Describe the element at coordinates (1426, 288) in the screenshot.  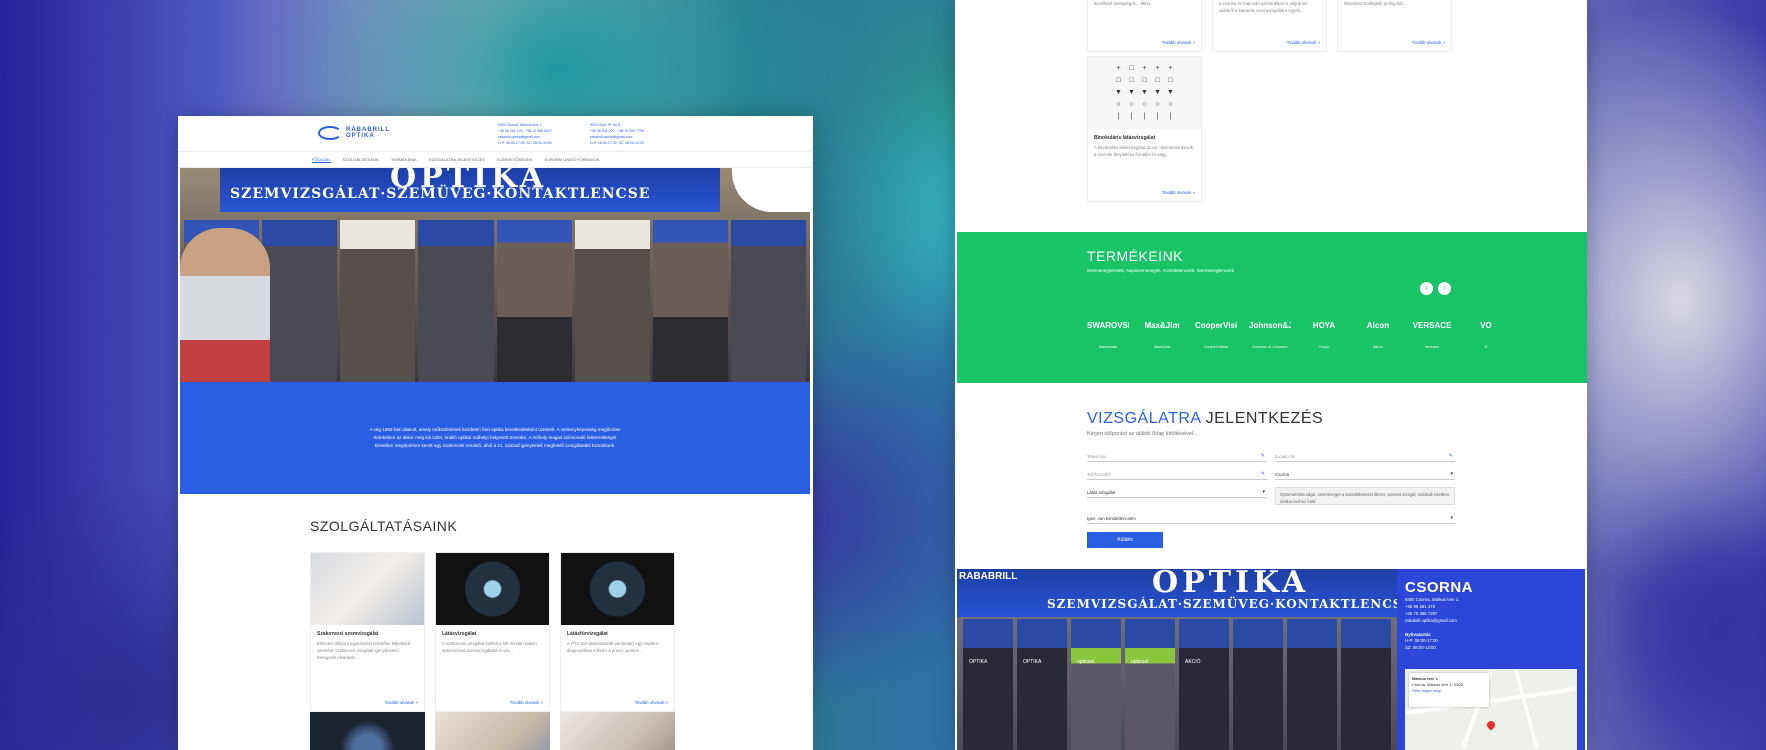
I see `chevron-left-icon: ‹` at that location.